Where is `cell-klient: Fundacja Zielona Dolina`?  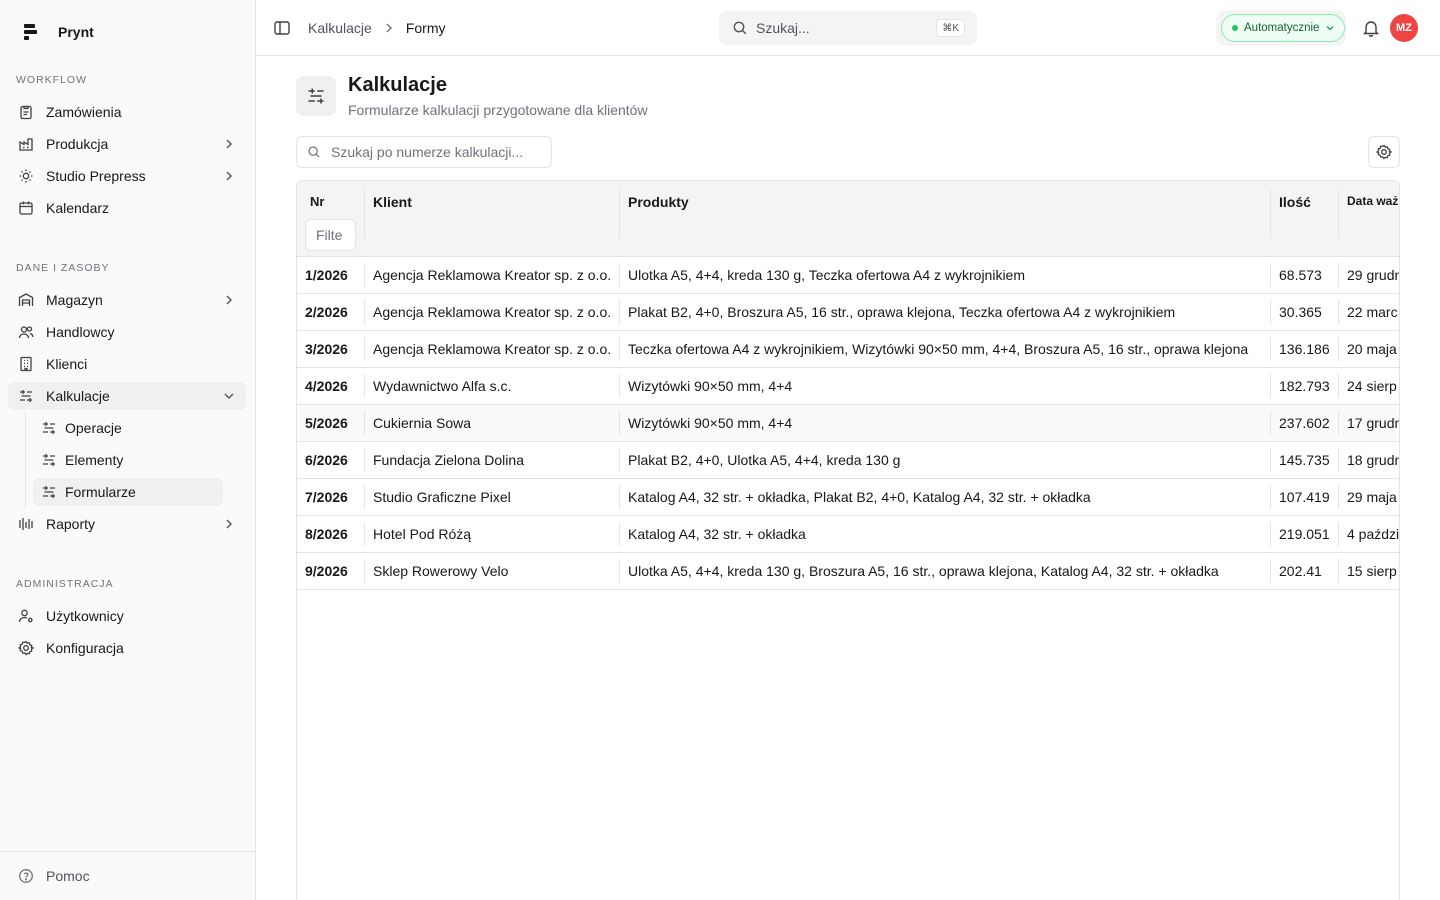
cell-klient: Fundacja Zielona Dolina is located at coordinates (448, 460).